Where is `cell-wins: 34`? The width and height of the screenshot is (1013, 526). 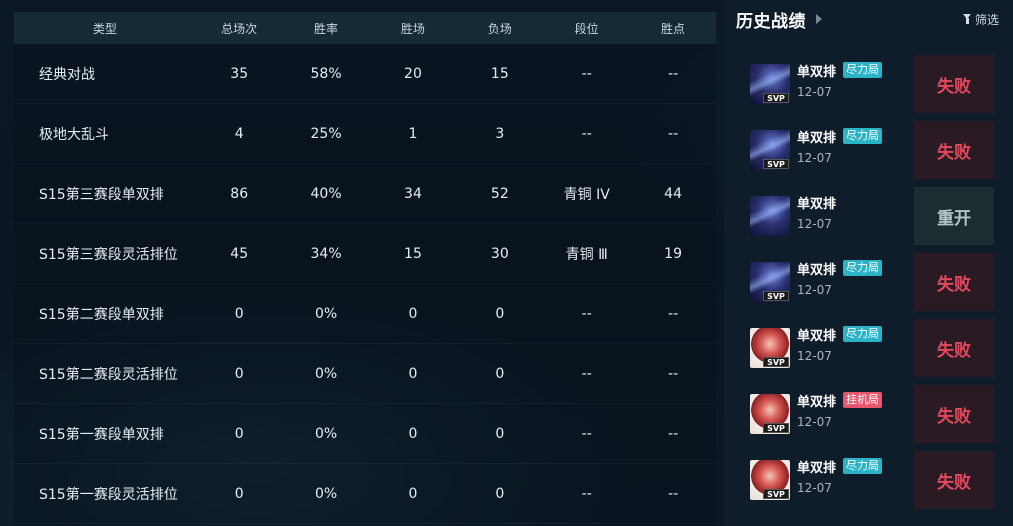 cell-wins: 34 is located at coordinates (413, 193).